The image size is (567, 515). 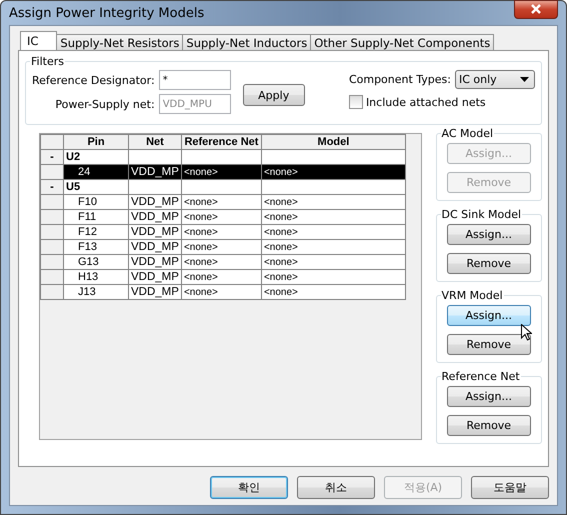 I want to click on tab: Supply-Net Inductors, so click(x=247, y=42).